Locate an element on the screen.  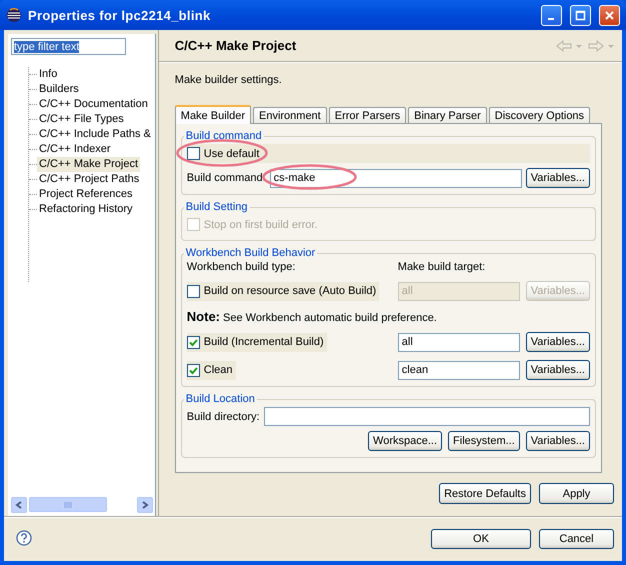
group-title: Build Setting is located at coordinates (216, 207).